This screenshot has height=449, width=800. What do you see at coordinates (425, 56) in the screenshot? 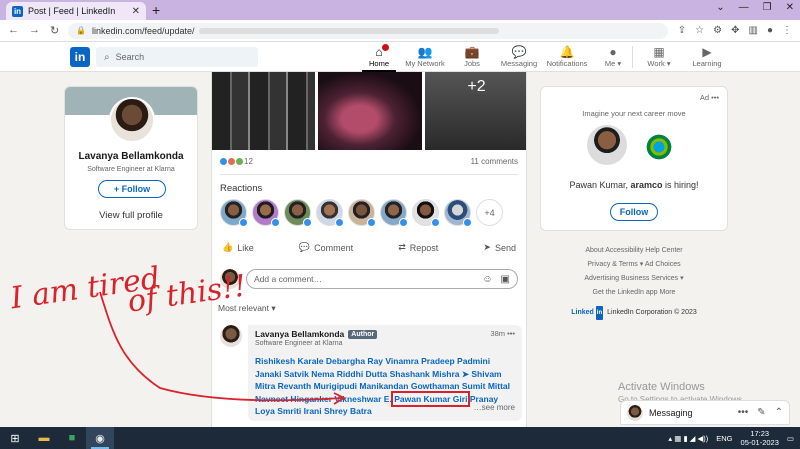
I see `nav-my-network: 👥 My Network` at bounding box center [425, 56].